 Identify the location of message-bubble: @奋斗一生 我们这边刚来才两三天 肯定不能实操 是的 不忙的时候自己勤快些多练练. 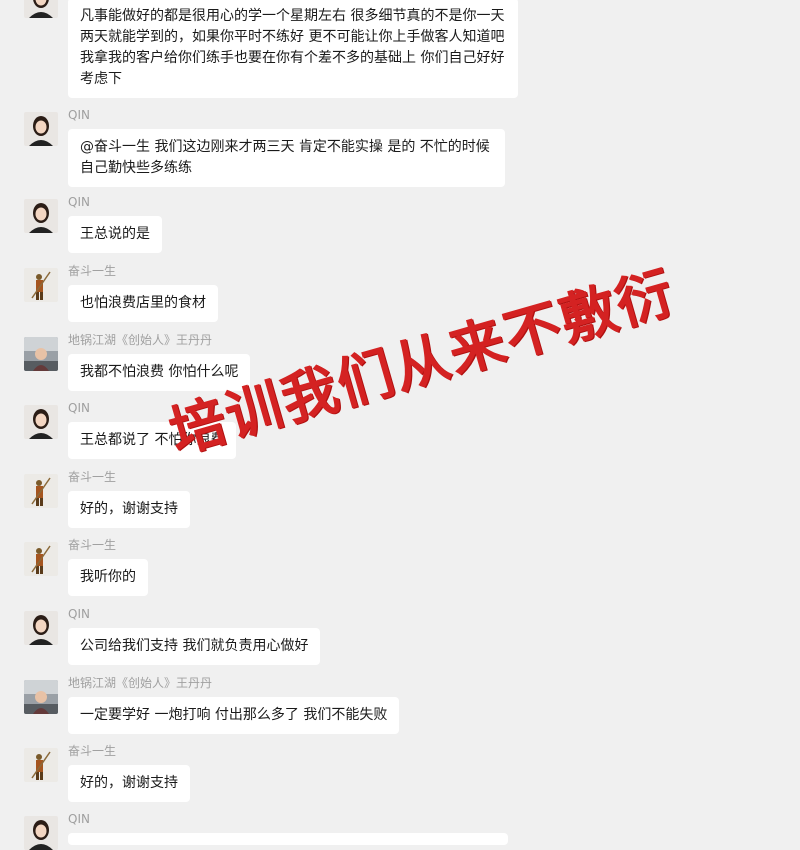
(286, 158).